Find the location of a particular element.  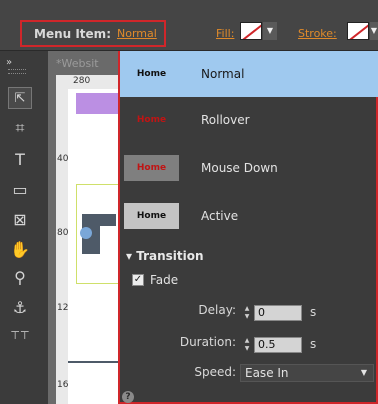

crop-icon: ⌗ is located at coordinates (20, 128).